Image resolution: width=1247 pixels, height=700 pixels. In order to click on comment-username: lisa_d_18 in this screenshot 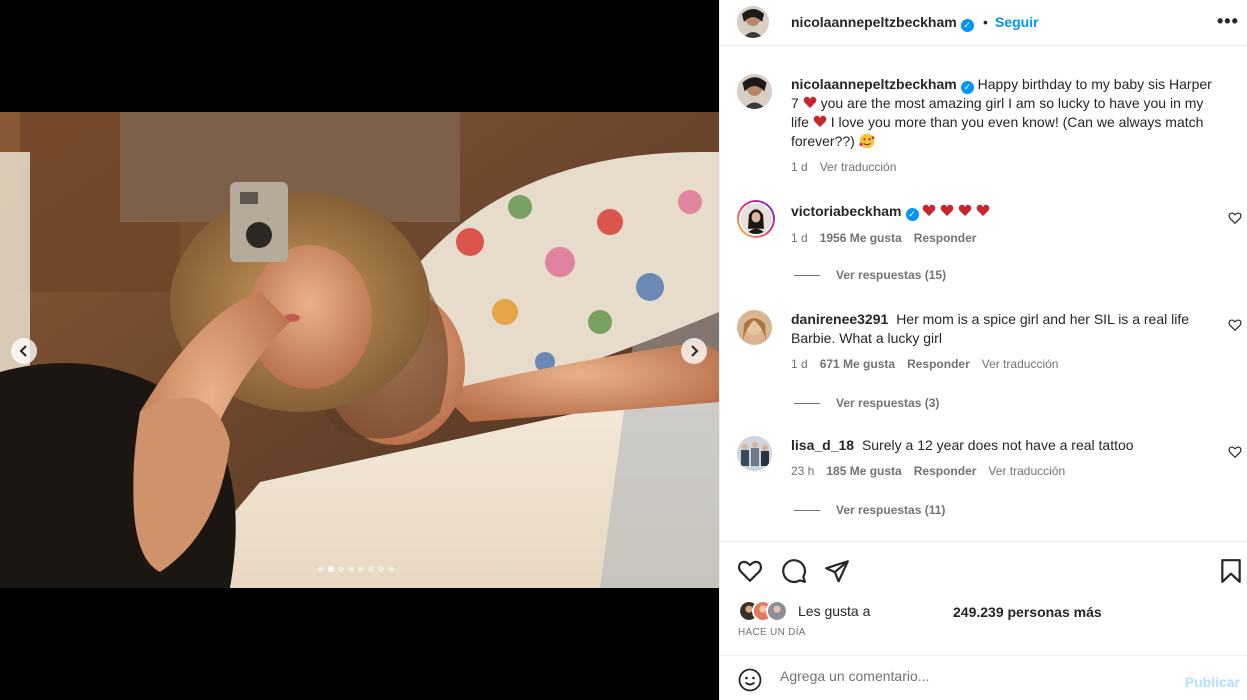, I will do `click(822, 445)`.